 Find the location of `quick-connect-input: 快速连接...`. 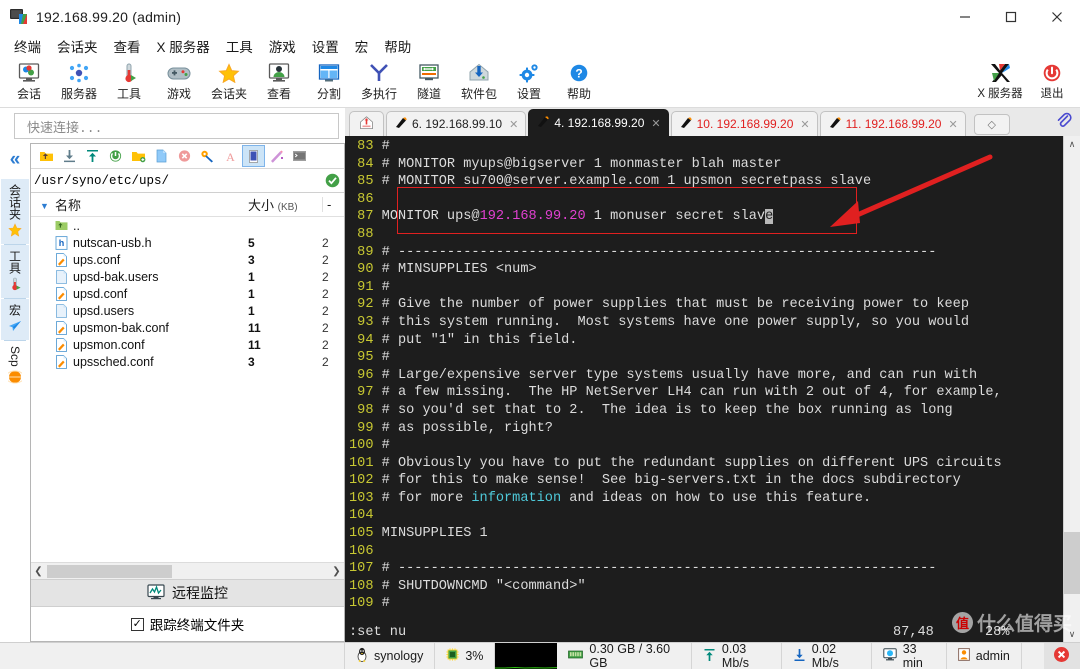

quick-connect-input: 快速连接... is located at coordinates (176, 126).